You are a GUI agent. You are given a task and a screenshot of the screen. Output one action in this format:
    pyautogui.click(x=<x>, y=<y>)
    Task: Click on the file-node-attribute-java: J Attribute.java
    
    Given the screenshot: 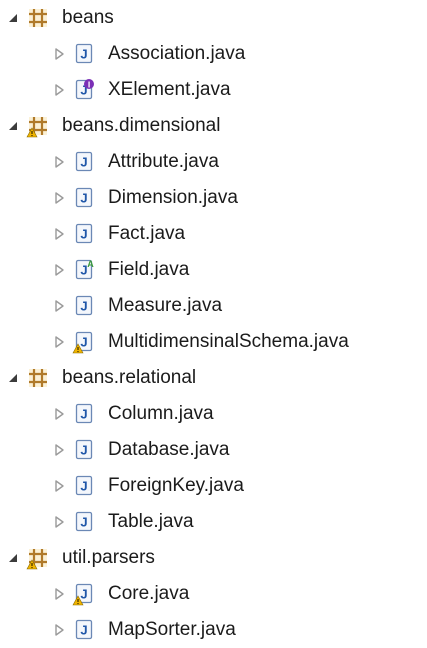 What is the action you would take?
    pyautogui.click(x=134, y=162)
    